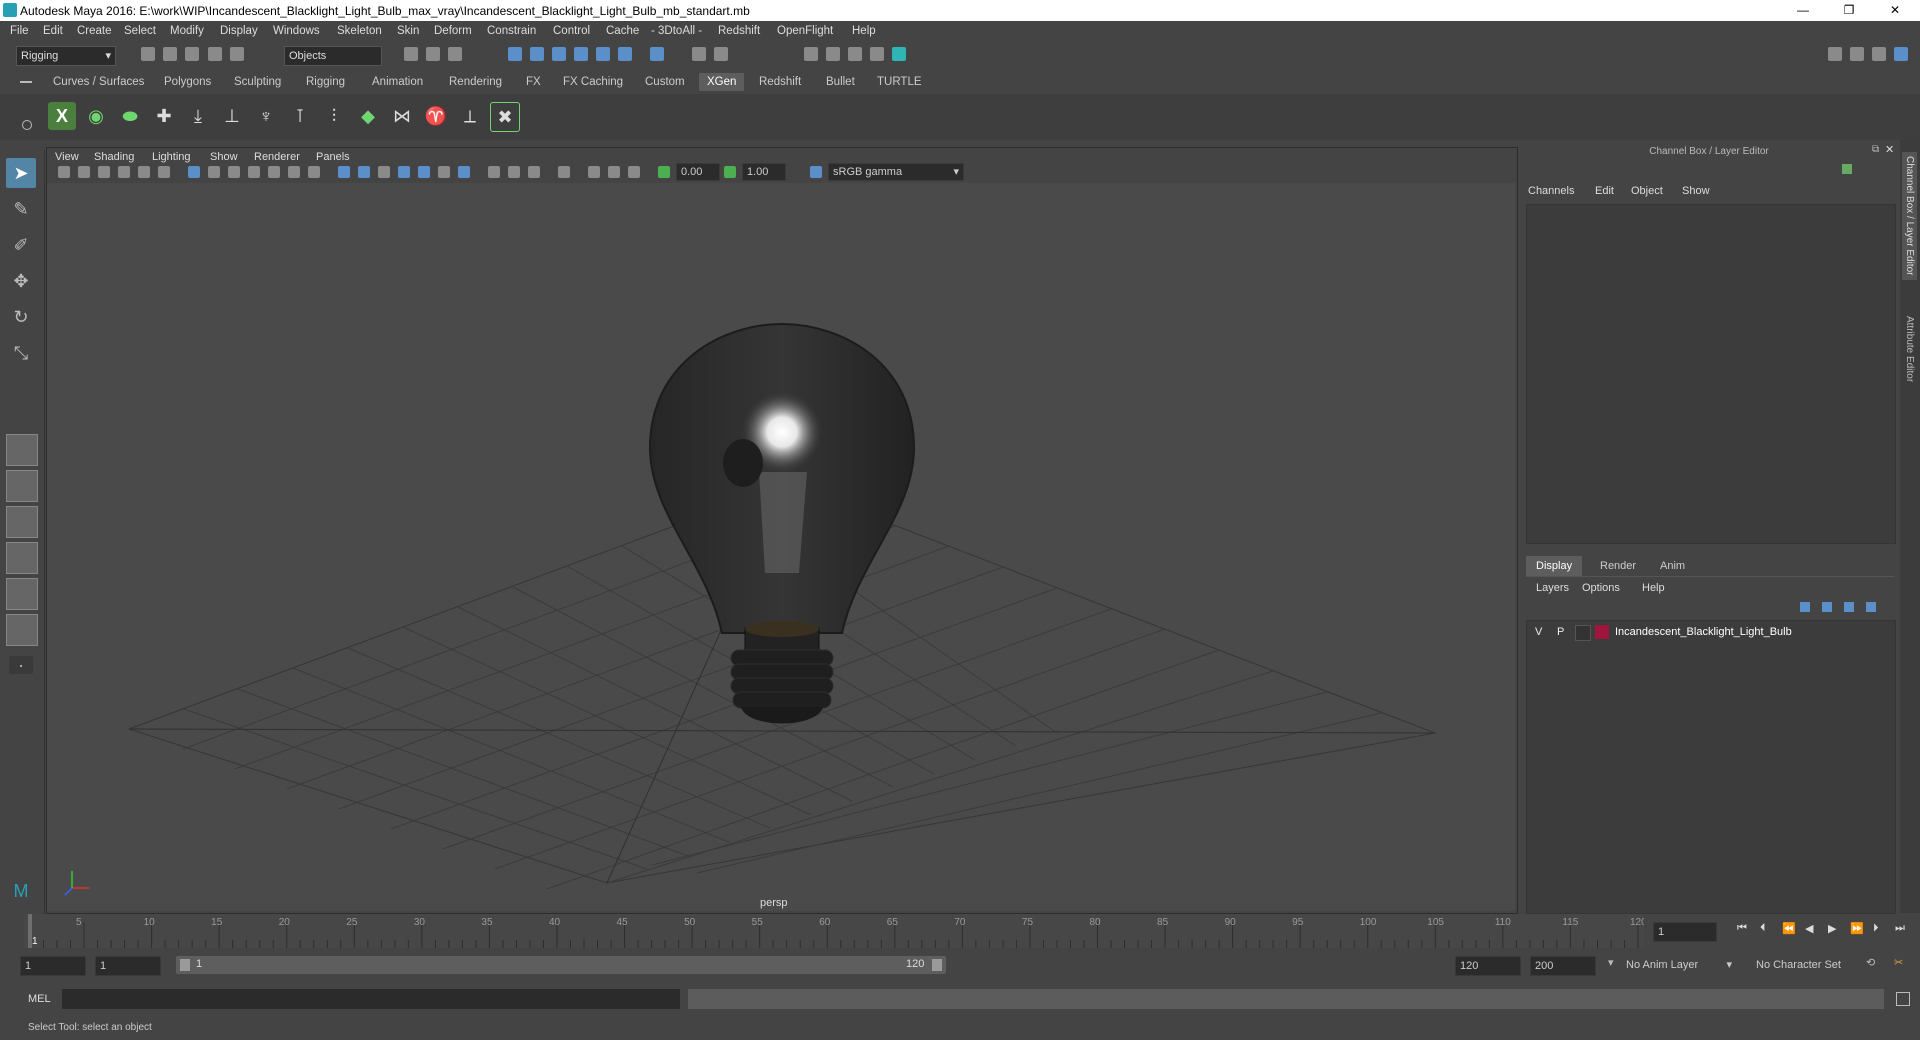 The width and height of the screenshot is (1920, 1040). I want to click on redo-icon, so click(237, 54).